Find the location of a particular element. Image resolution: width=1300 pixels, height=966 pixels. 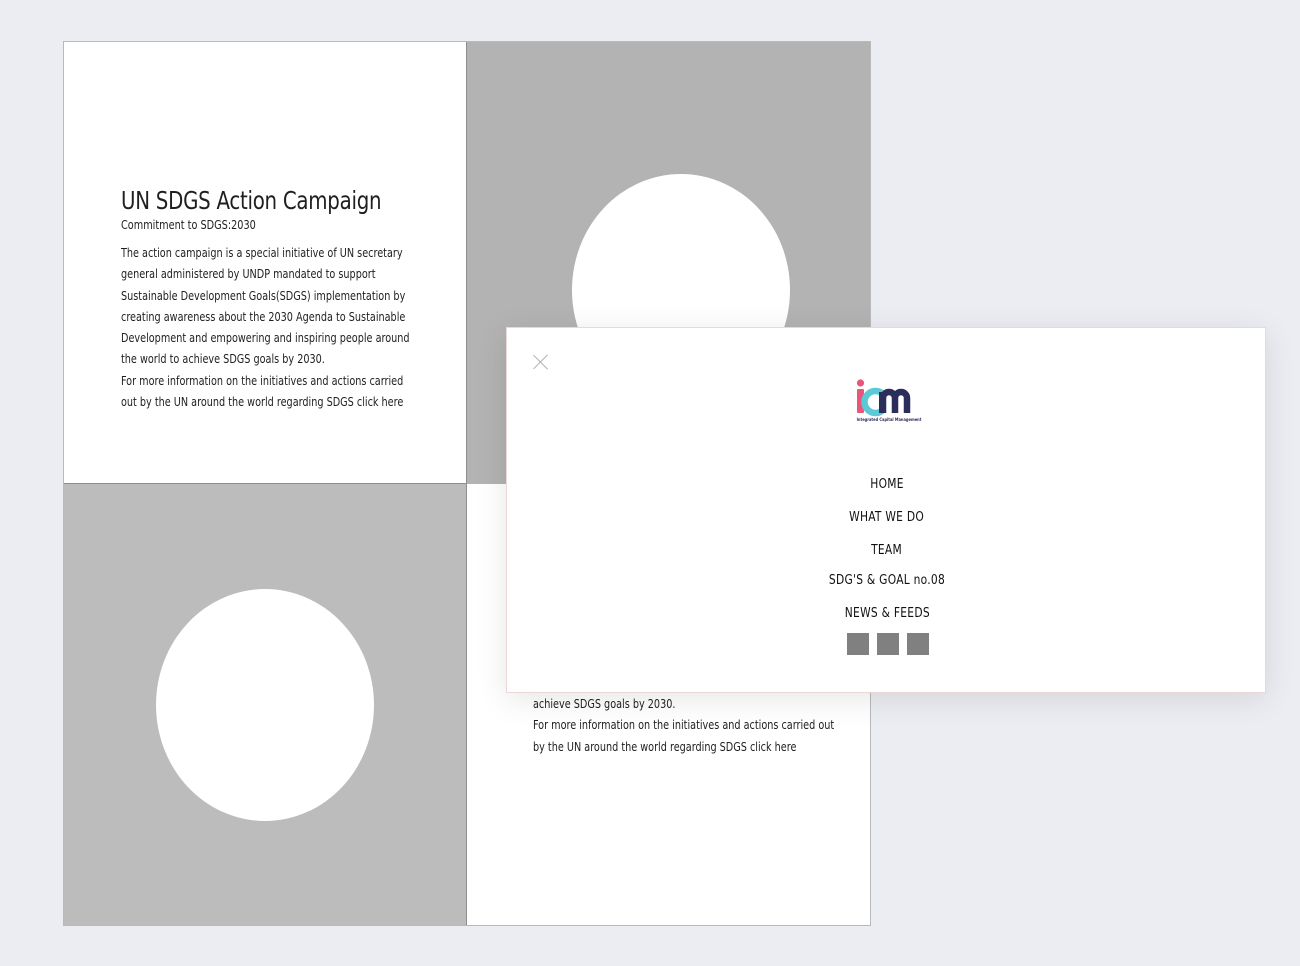

image-placeholder-bottom-left is located at coordinates (265, 704).